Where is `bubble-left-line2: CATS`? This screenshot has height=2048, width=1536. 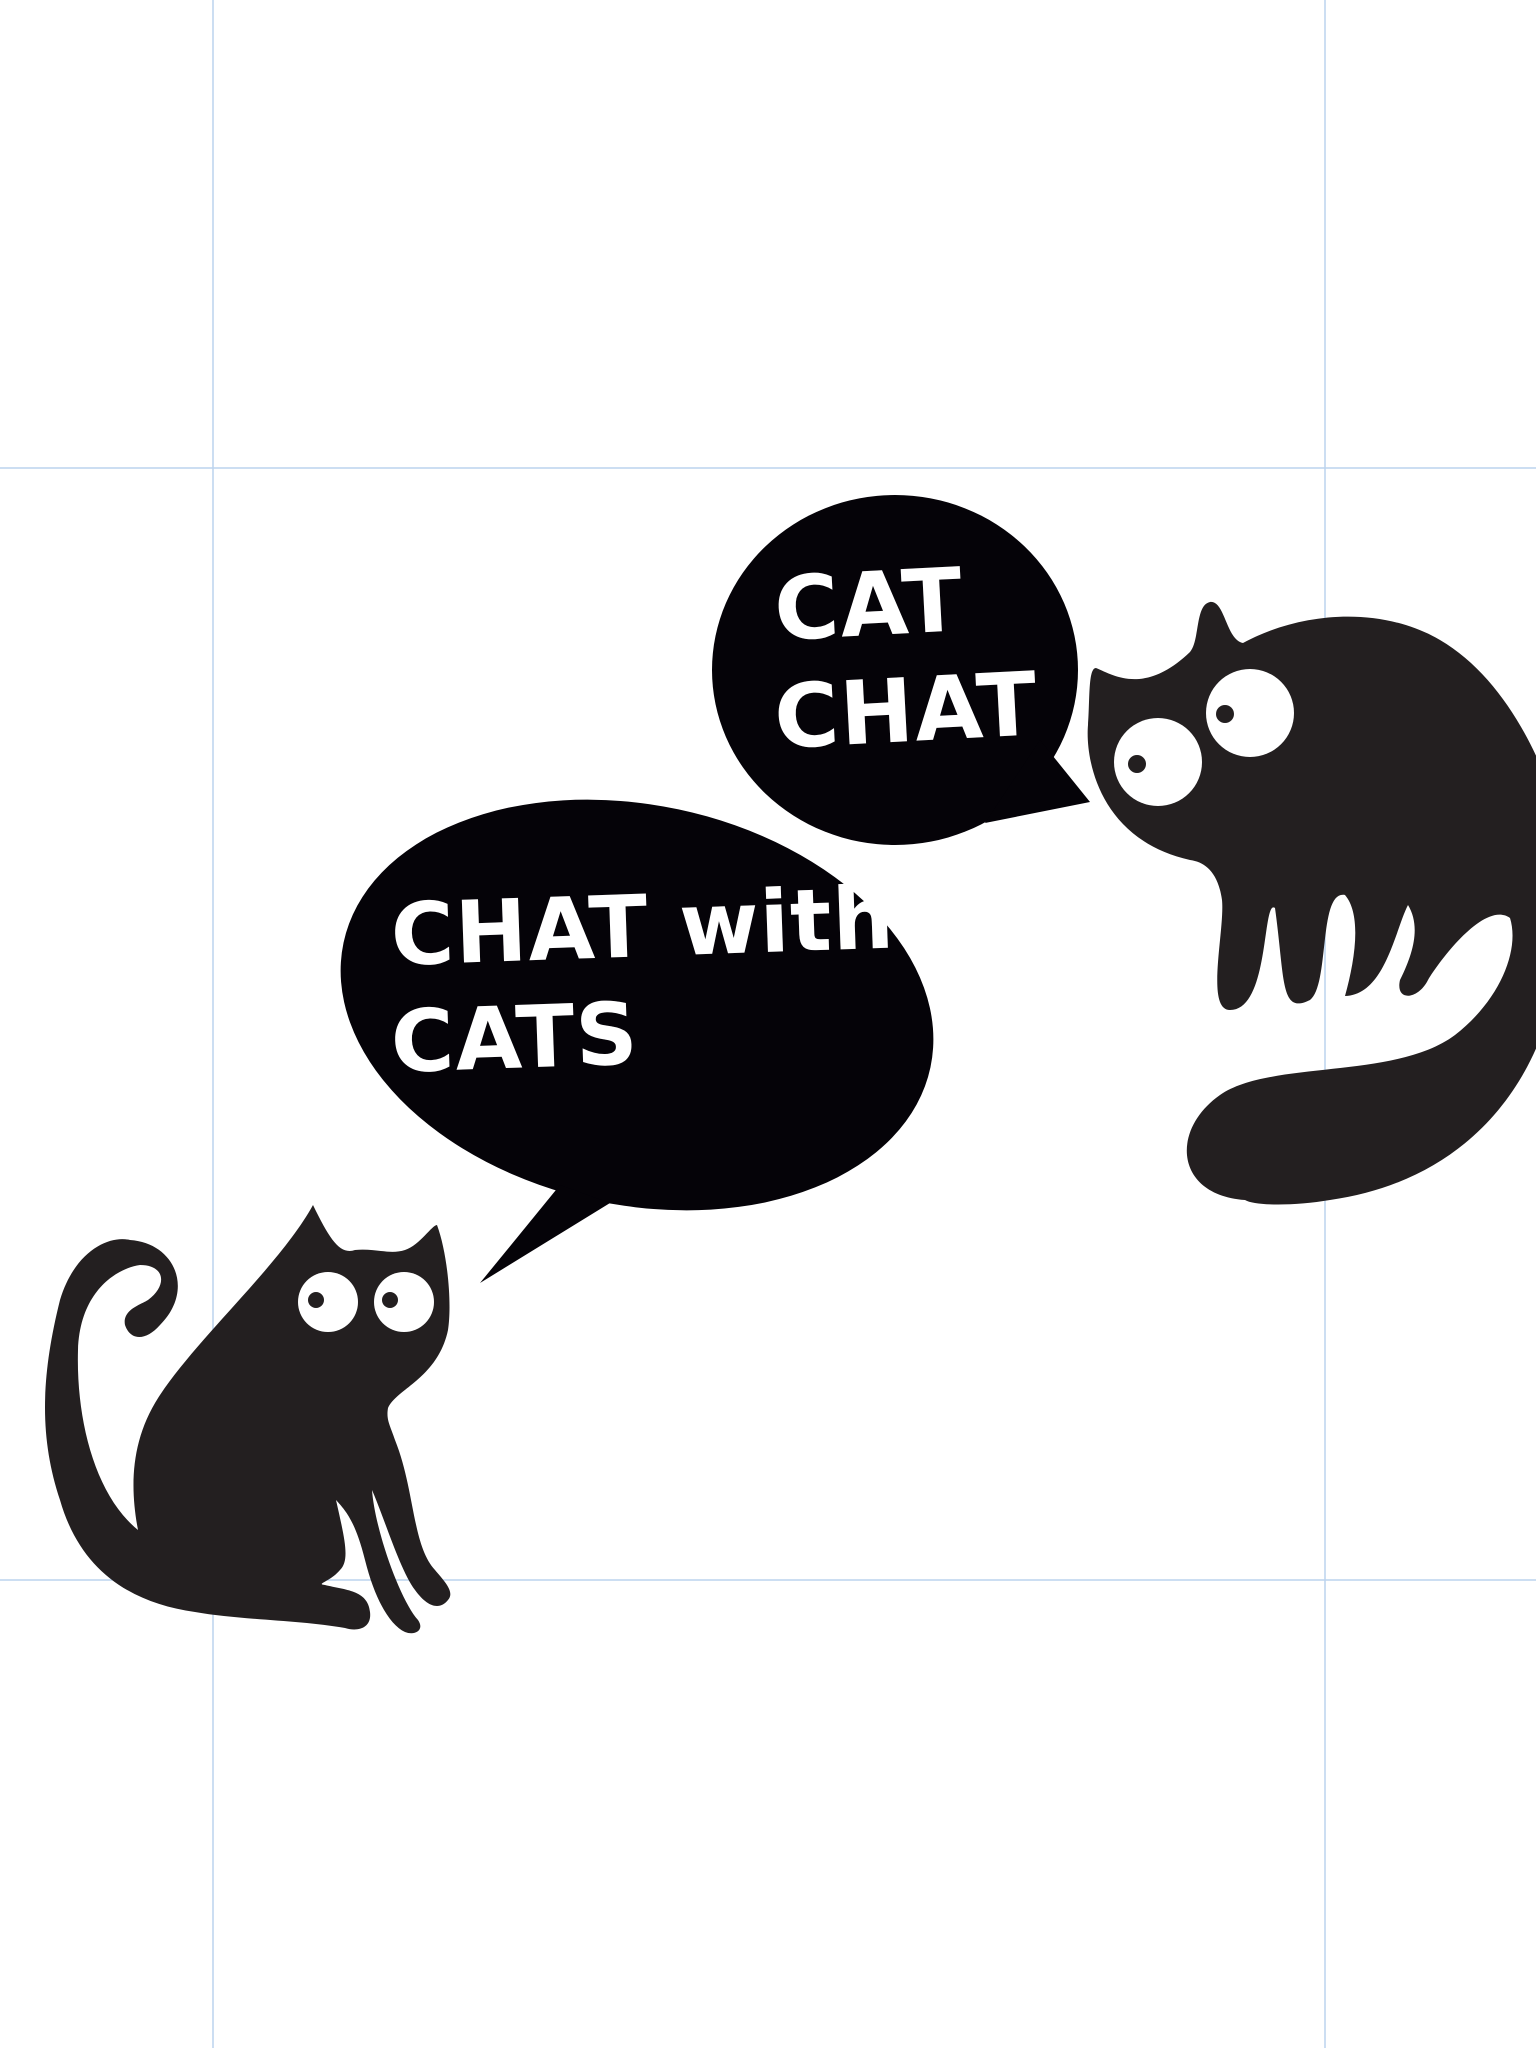
bubble-left-line2: CATS is located at coordinates (514, 1038).